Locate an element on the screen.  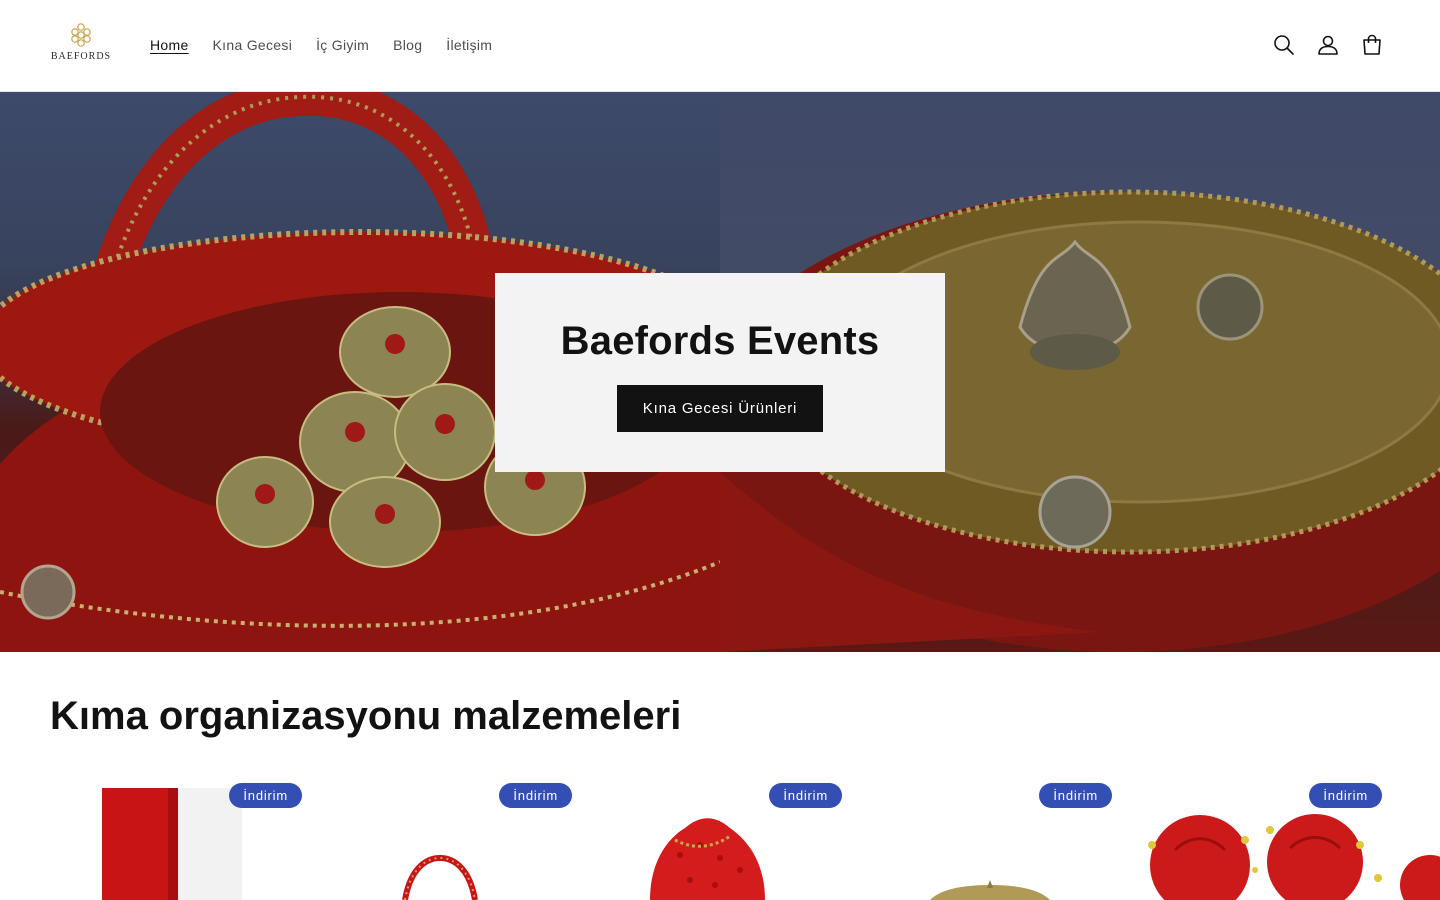
hero-title: Baefords Events is located at coordinates (720, 341).